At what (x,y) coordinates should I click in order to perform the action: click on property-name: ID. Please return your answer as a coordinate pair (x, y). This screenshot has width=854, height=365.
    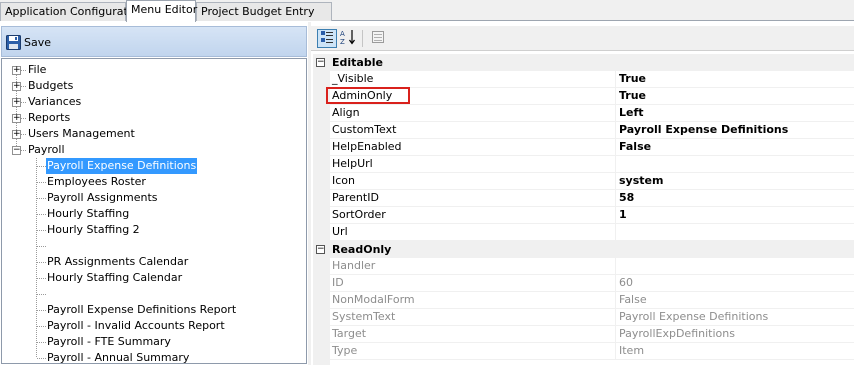
    Looking at the image, I should click on (338, 282).